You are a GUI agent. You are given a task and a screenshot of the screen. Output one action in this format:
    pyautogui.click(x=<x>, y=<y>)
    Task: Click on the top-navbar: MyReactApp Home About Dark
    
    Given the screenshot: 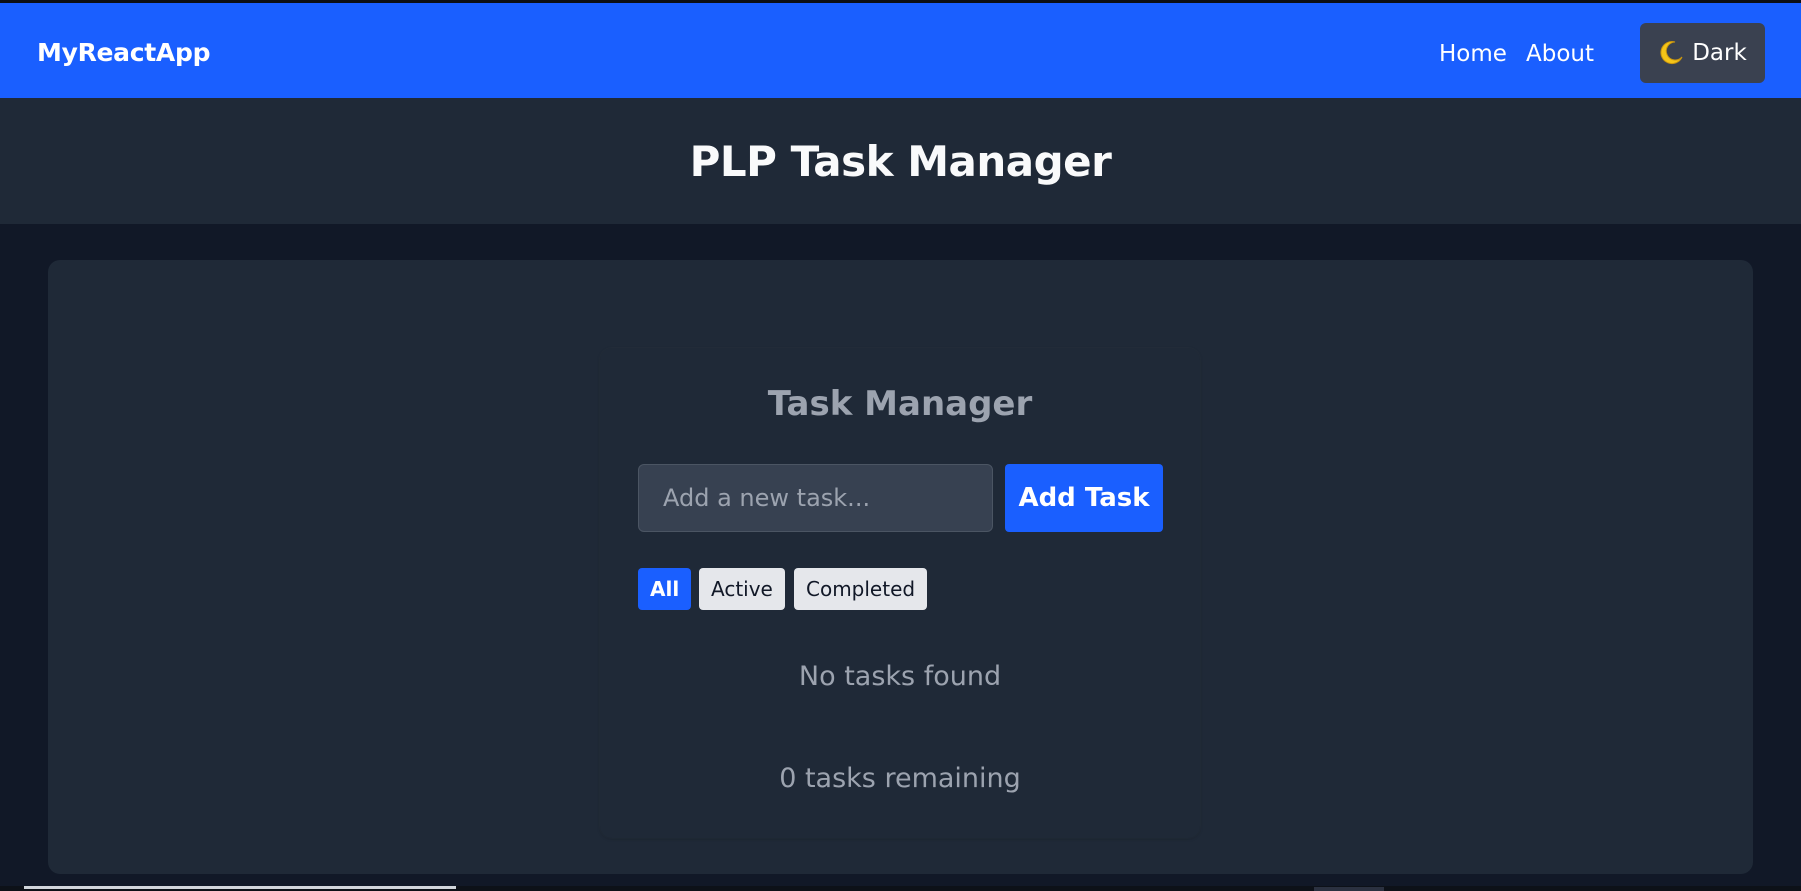 What is the action you would take?
    pyautogui.click(x=900, y=49)
    